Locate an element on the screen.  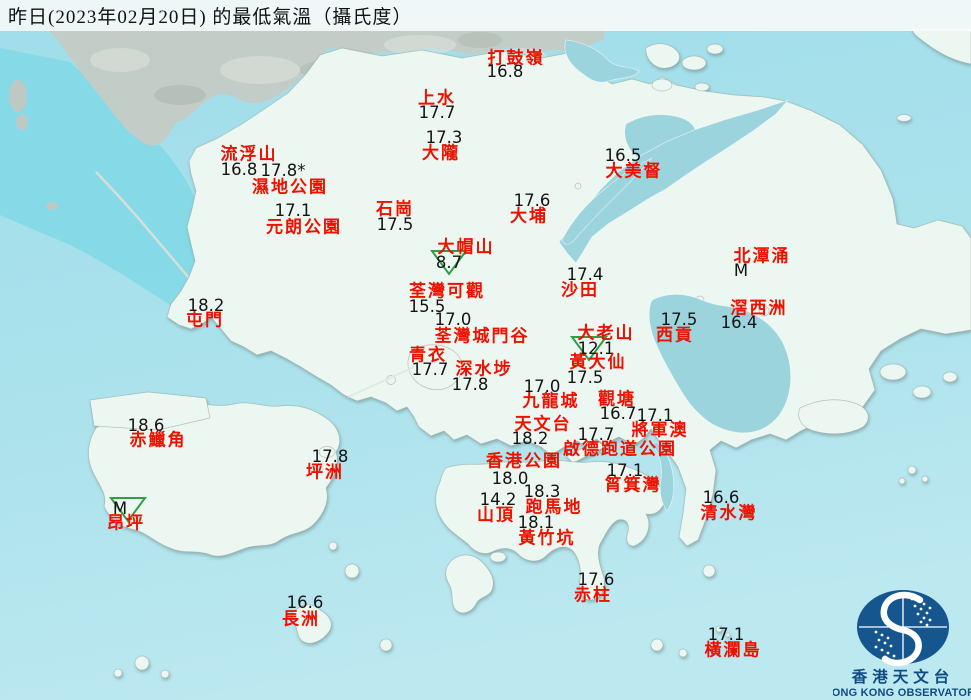
title-band: 昨日(2023年02月20日) 的最低氣溫（攝氏度） is located at coordinates (485, 15).